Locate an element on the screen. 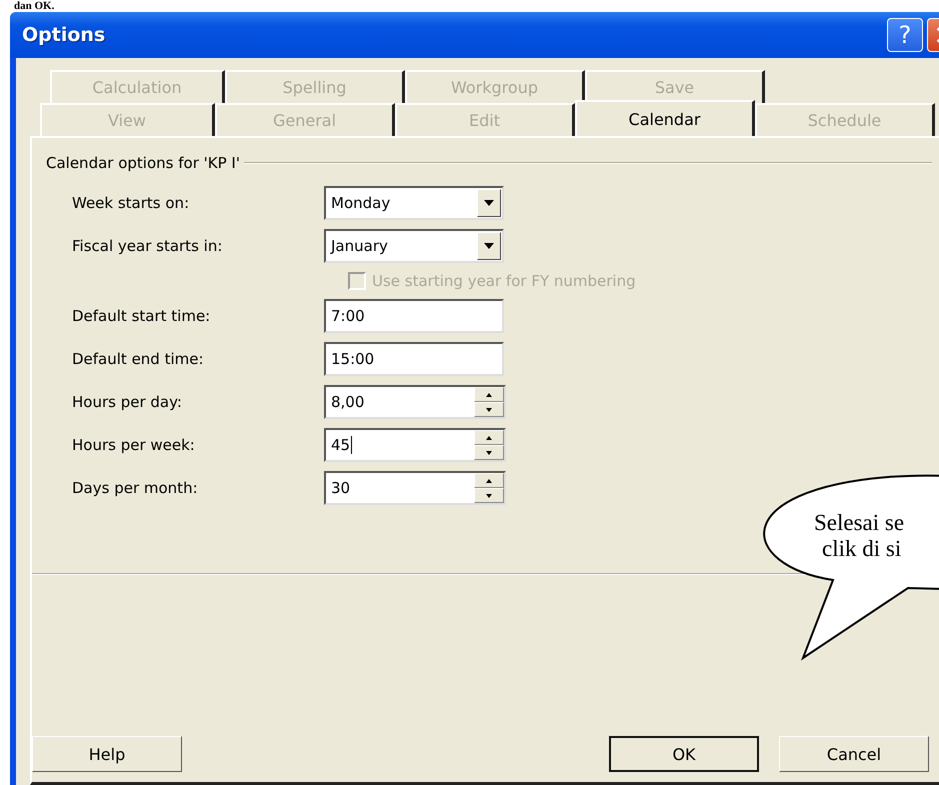 The height and width of the screenshot is (785, 939). spinner-field: 8,00 is located at coordinates (415, 402).